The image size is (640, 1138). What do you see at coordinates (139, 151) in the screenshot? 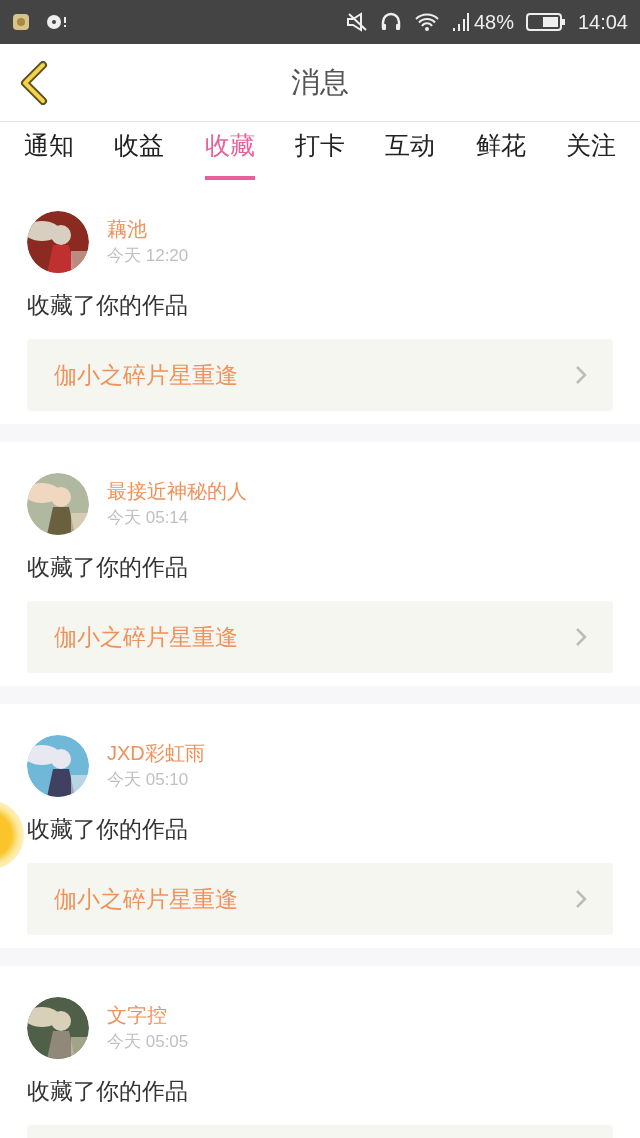
I see `tab: 收益` at bounding box center [139, 151].